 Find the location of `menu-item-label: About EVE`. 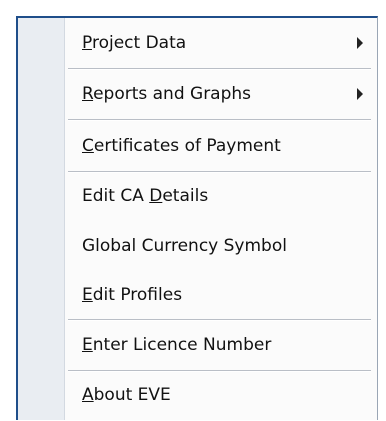

menu-item-label: About EVE is located at coordinates (126, 395).